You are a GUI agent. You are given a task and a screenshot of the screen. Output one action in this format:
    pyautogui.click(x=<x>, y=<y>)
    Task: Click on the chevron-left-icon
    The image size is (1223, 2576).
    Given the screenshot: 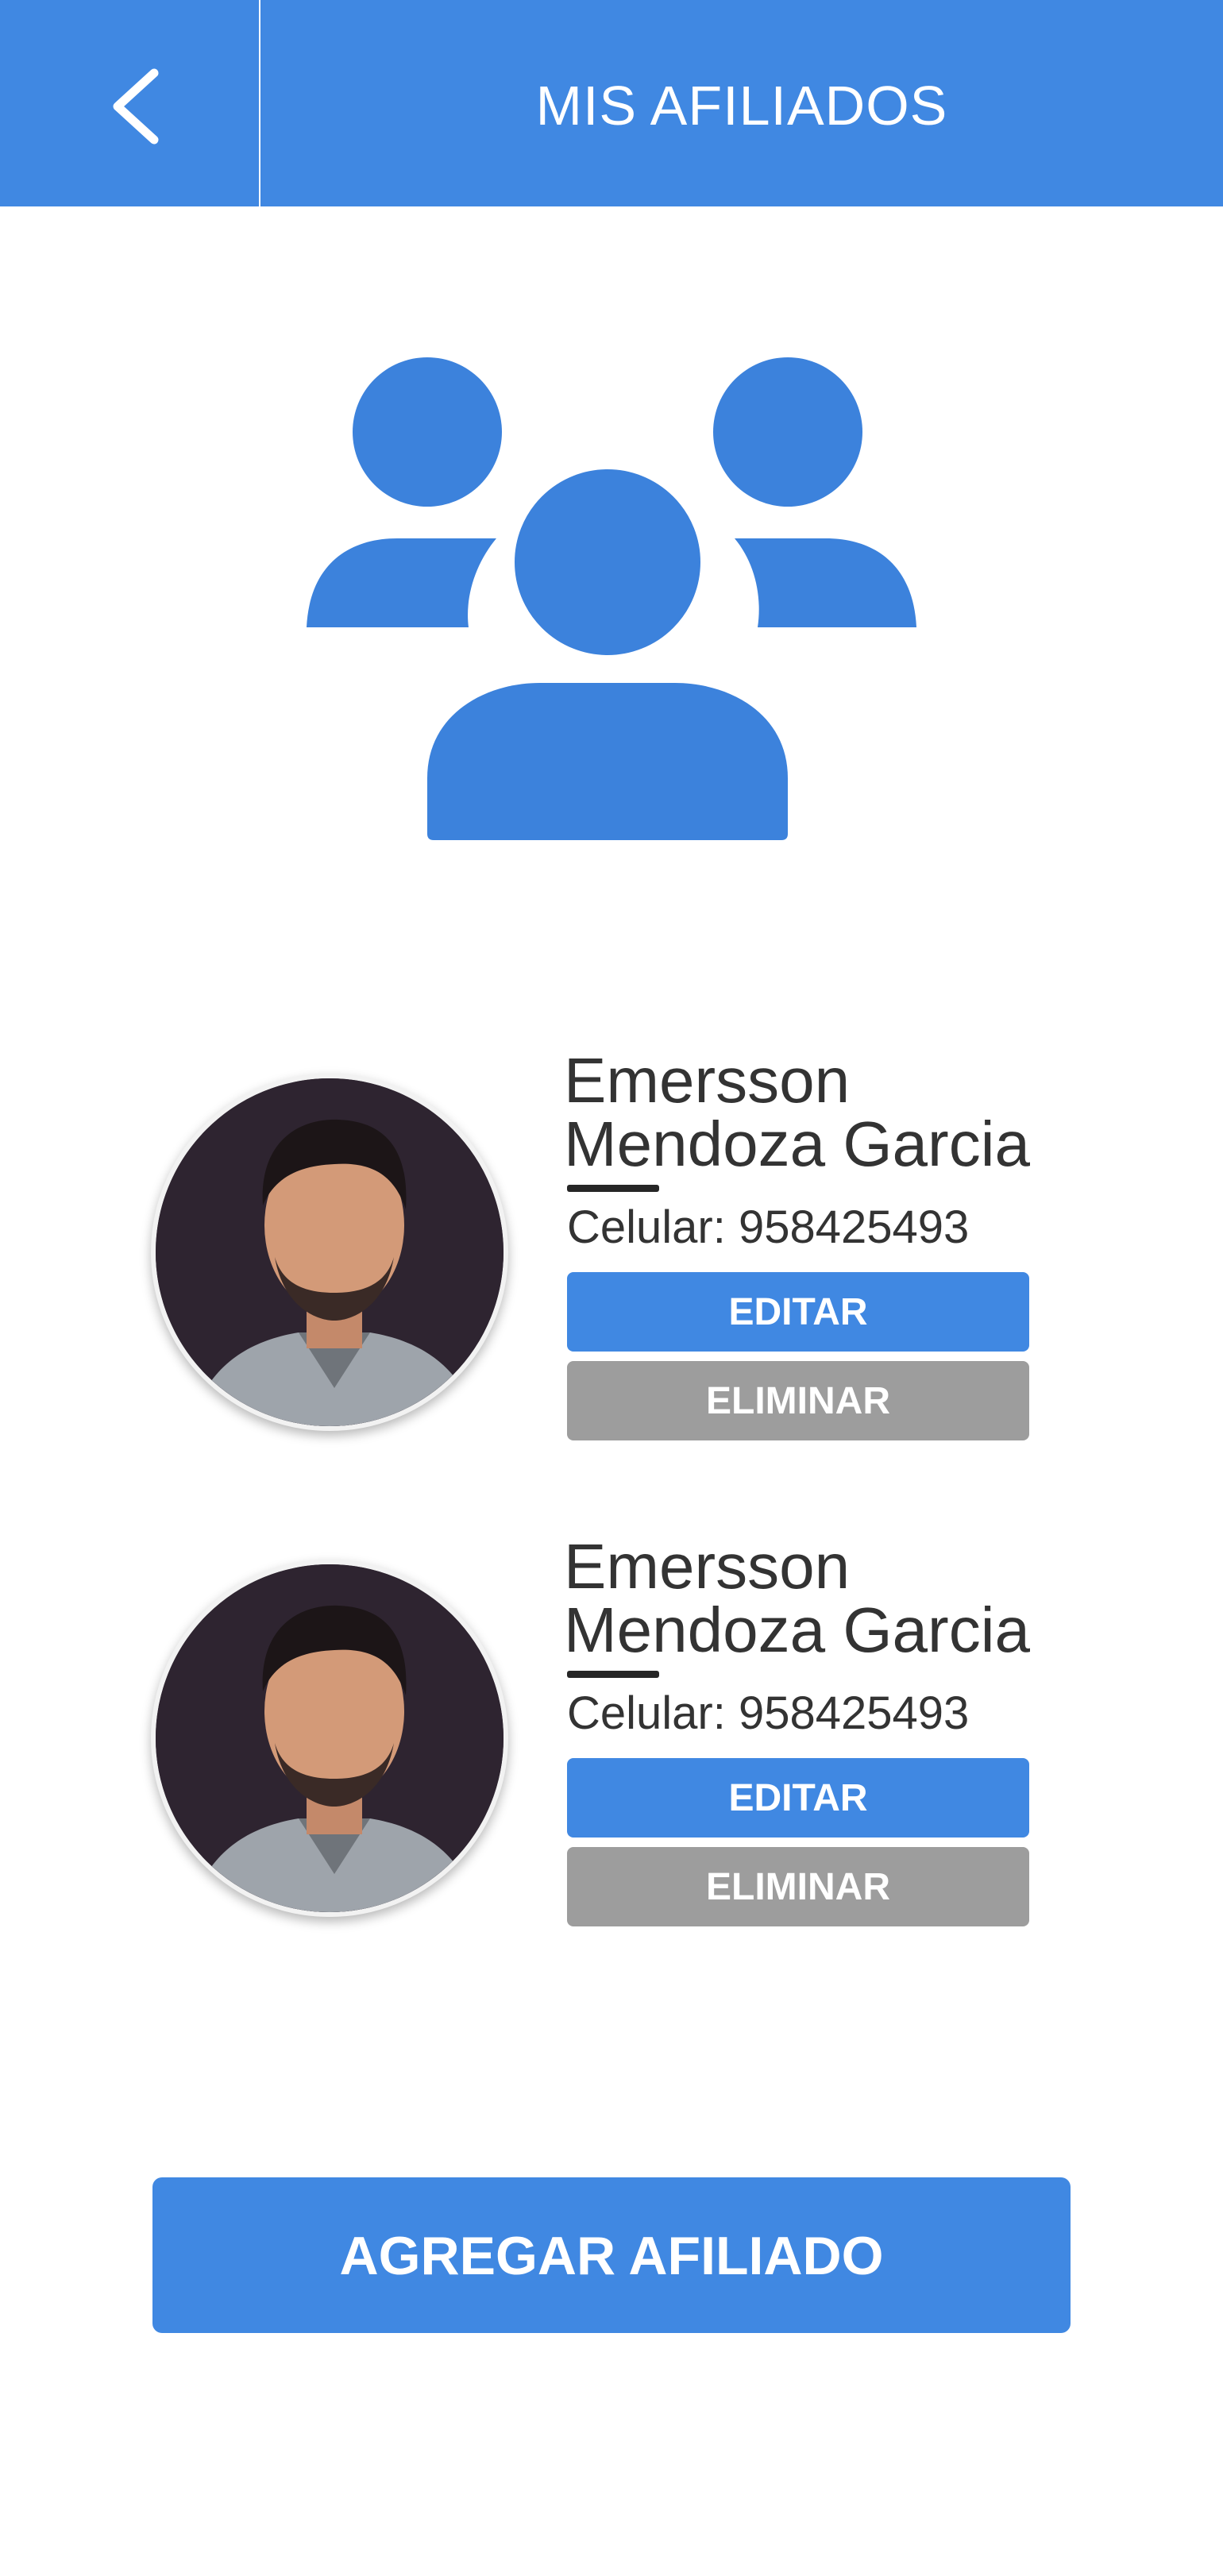 What is the action you would take?
    pyautogui.click(x=136, y=106)
    